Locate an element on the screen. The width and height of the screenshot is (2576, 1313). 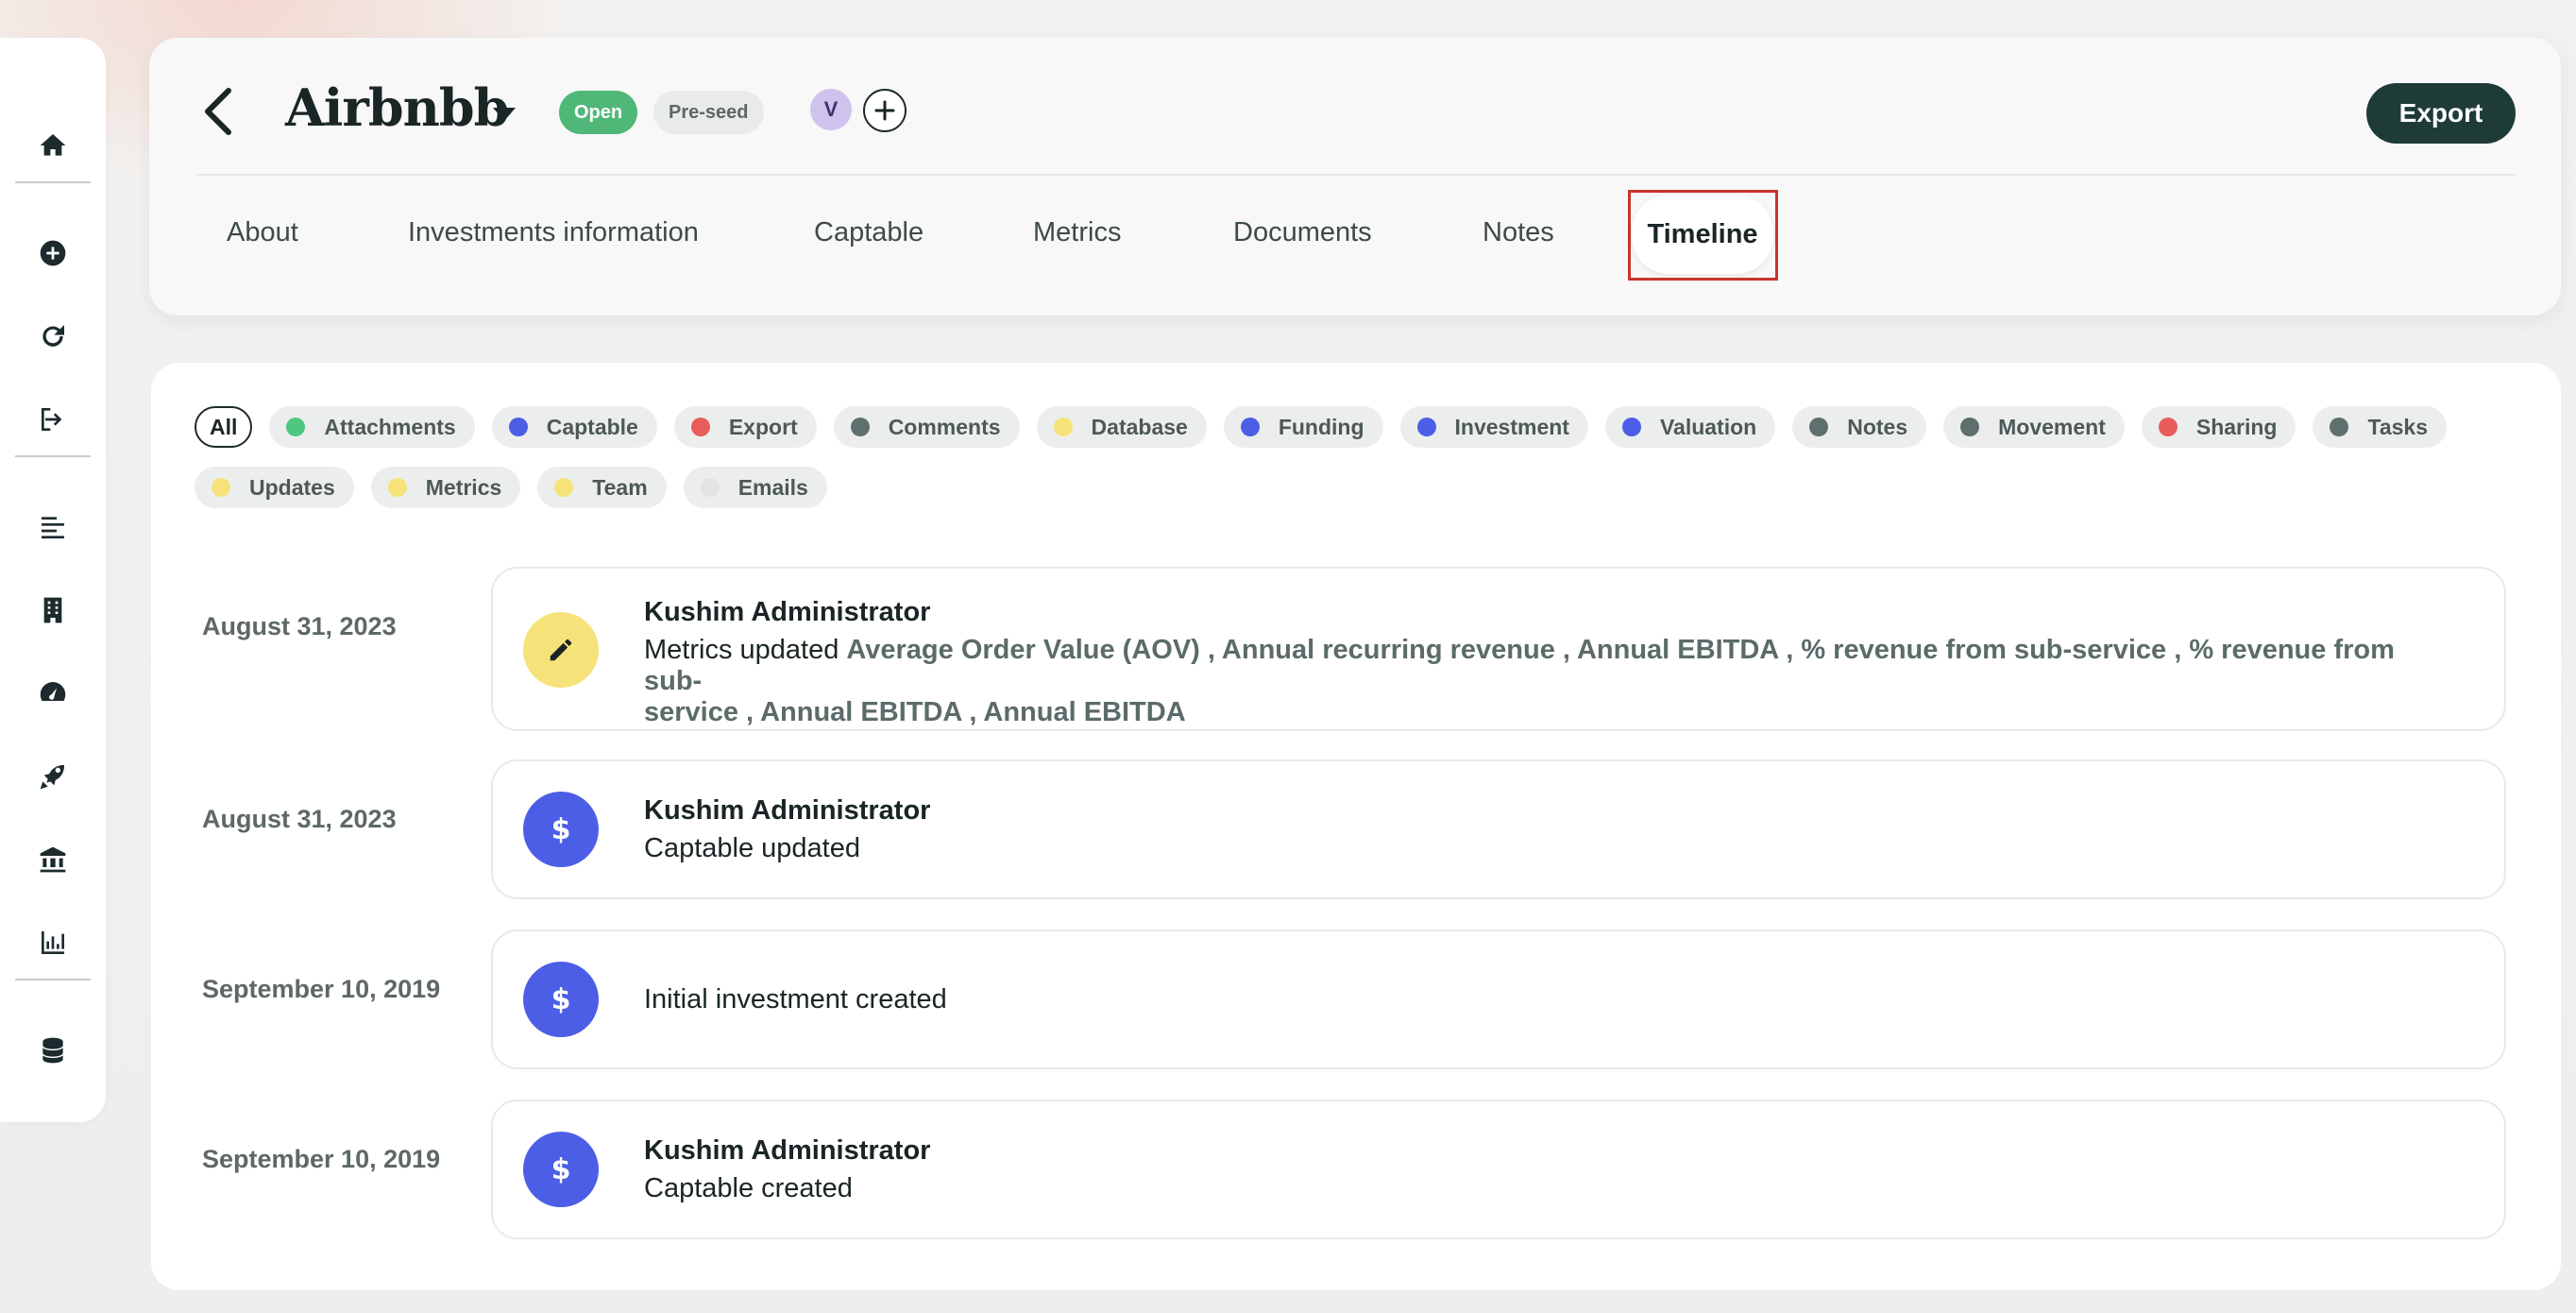
plus-icon is located at coordinates (884, 110).